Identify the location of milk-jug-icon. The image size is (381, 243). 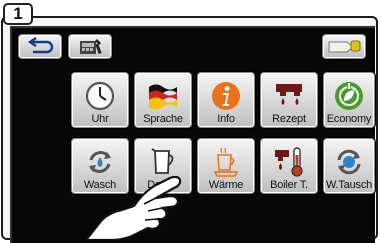
(162, 161).